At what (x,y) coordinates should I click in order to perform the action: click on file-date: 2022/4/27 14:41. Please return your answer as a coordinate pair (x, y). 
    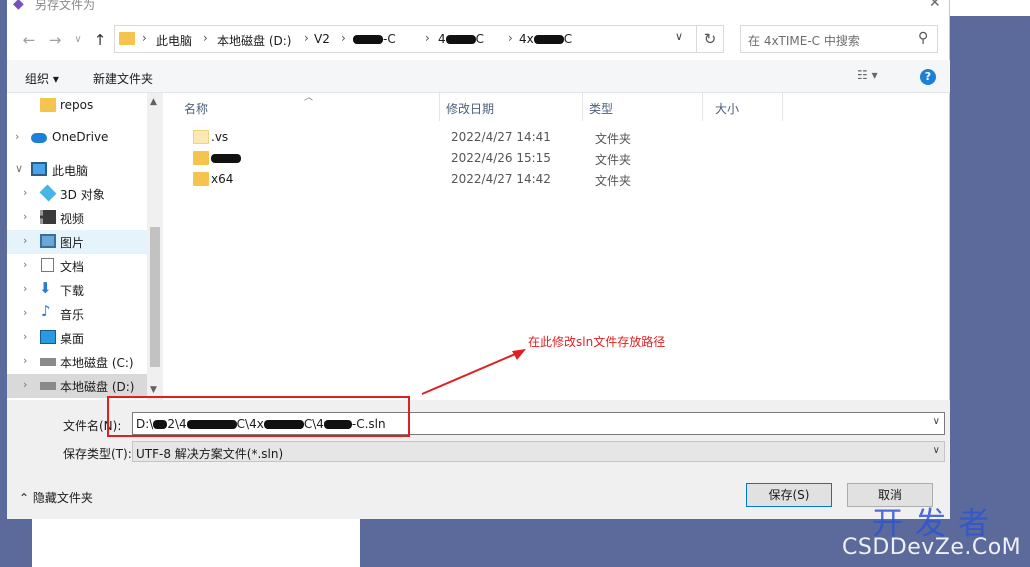
    Looking at the image, I should click on (501, 137).